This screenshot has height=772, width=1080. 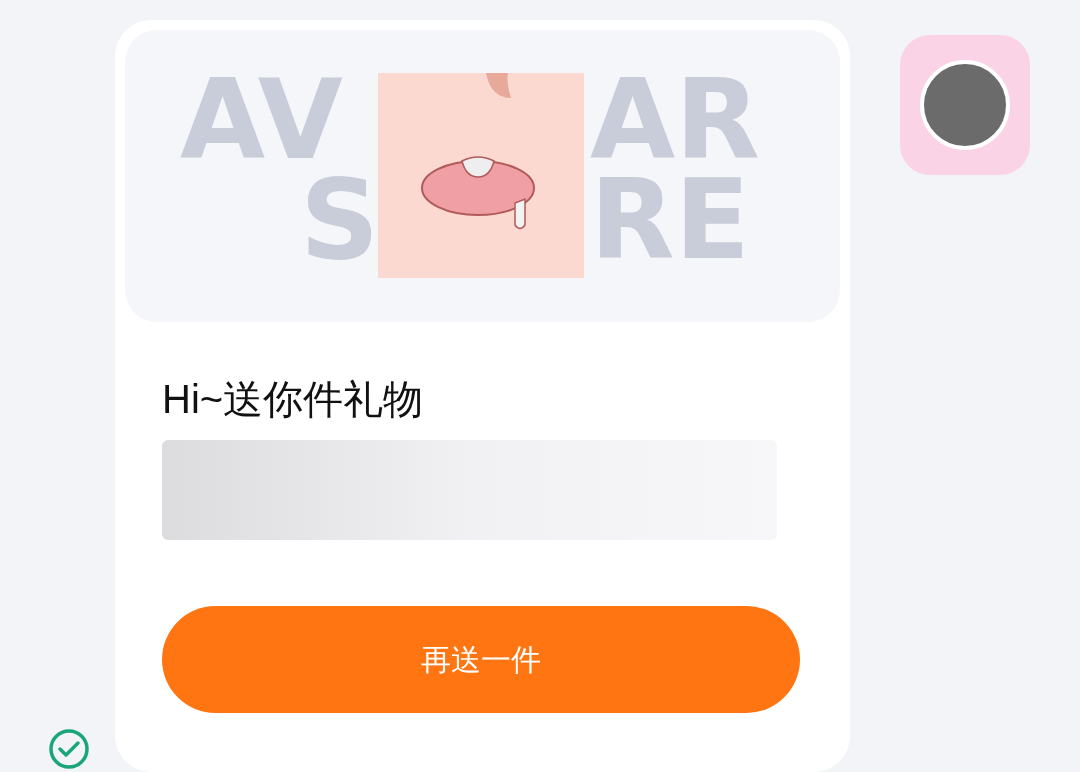 I want to click on gift-title: Hi~送你件礼物, so click(x=293, y=399).